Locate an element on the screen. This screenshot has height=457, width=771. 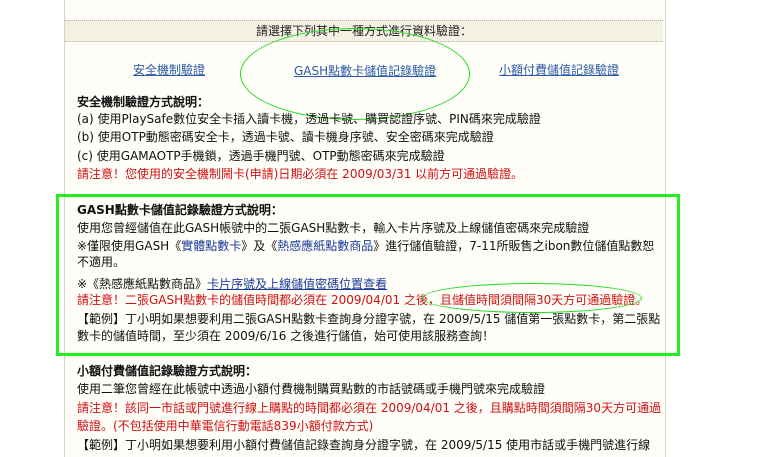
security-line-b: (b) 使用OTP動態密碼安全卡，透過卡號、讀卡機身序號、安全密碼來完成驗證 is located at coordinates (285, 137).